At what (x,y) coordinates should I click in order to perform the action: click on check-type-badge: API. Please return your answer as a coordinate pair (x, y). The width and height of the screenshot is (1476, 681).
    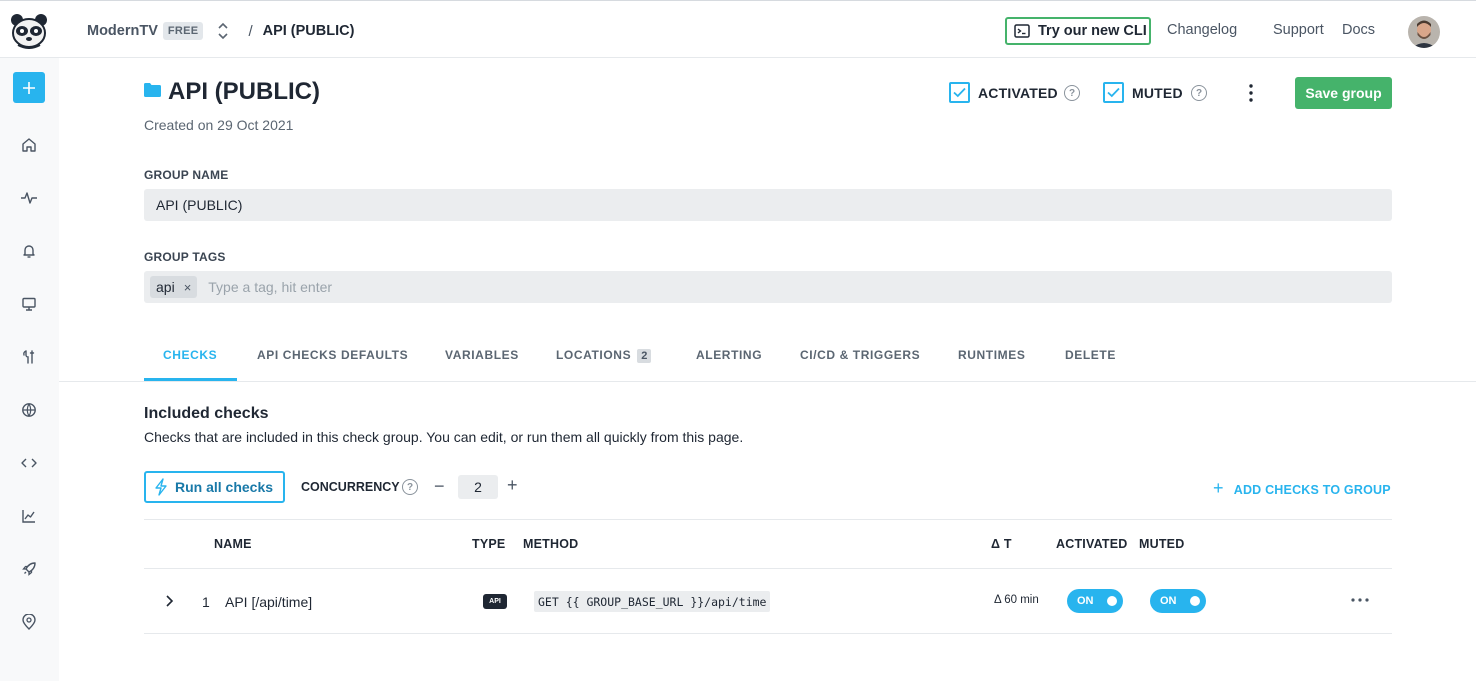
    Looking at the image, I should click on (495, 601).